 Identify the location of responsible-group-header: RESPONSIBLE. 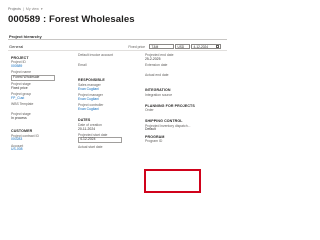
(91, 80).